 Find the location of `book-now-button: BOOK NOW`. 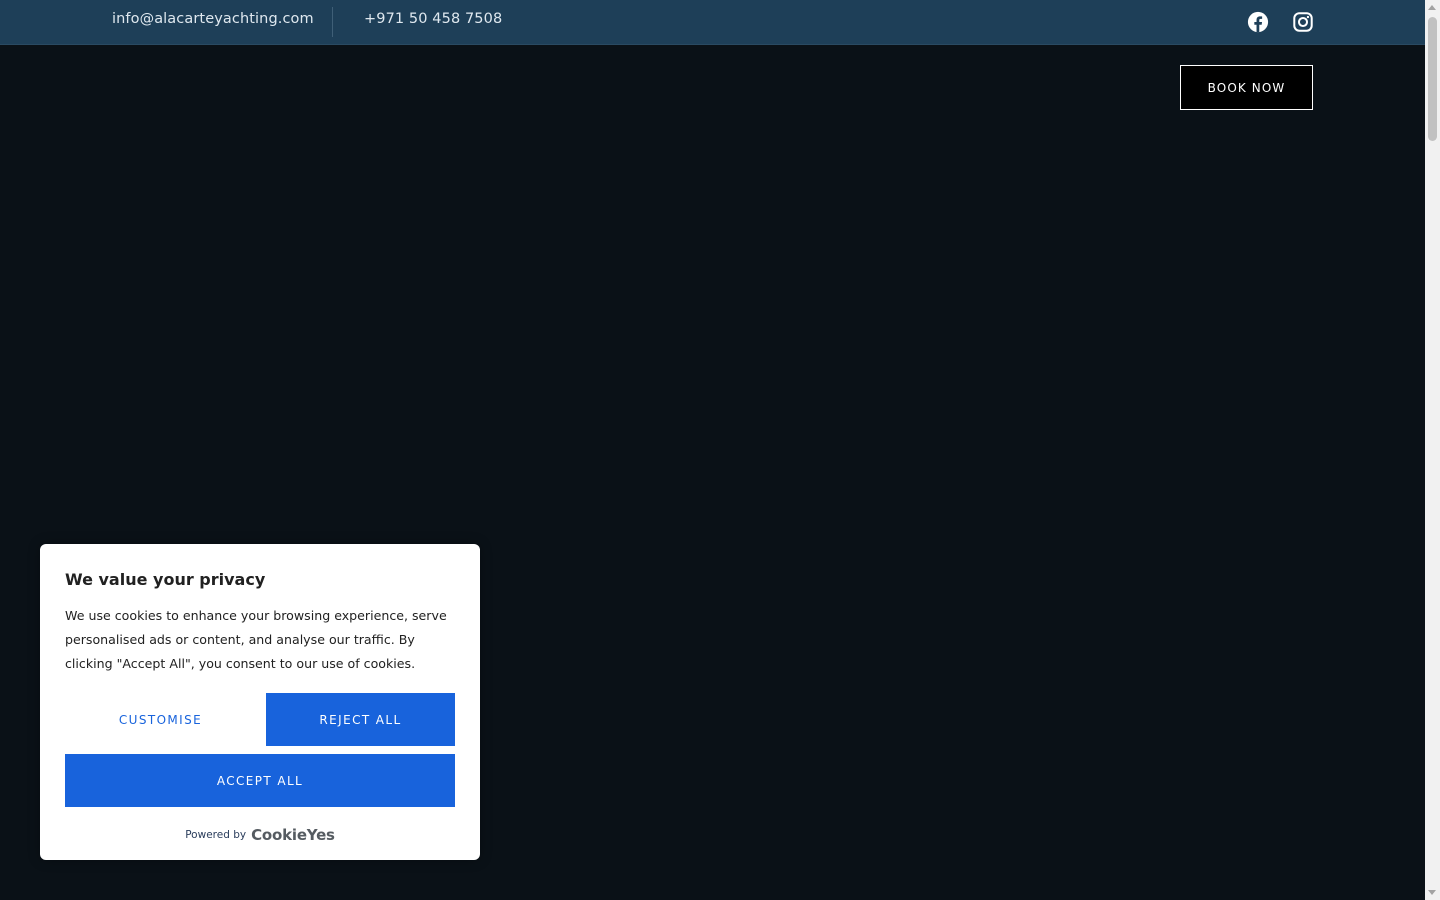

book-now-button: BOOK NOW is located at coordinates (1246, 87).